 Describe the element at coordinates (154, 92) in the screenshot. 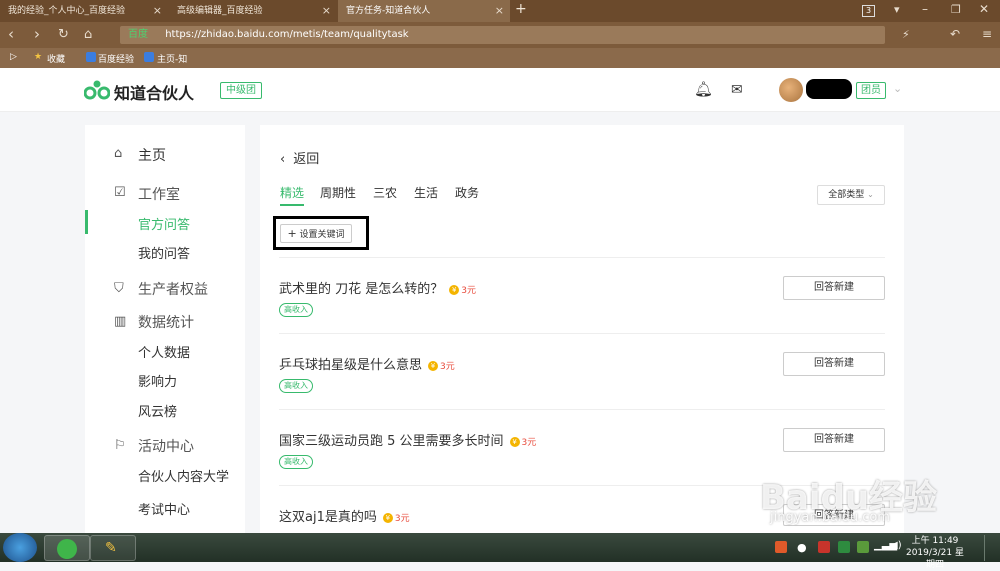

I see `logo-text: 知道合伙人` at that location.